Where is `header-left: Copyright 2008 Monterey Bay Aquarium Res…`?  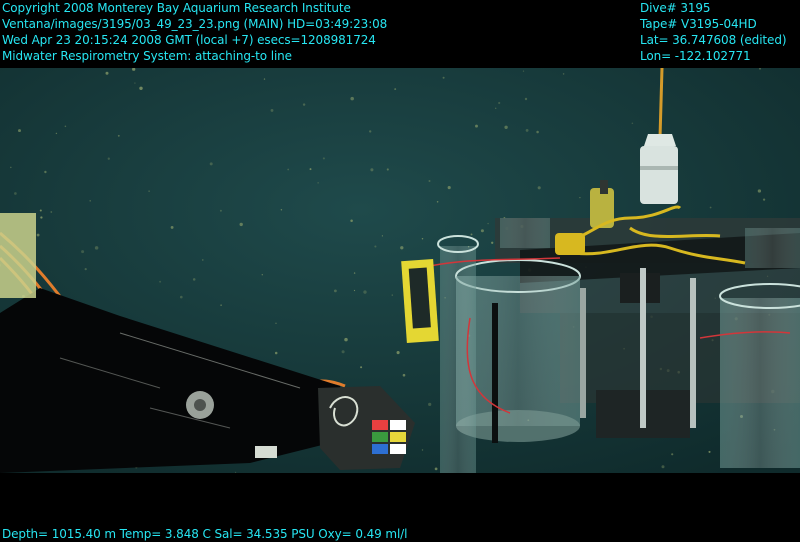 header-left: Copyright 2008 Monterey Bay Aquarium Res… is located at coordinates (194, 32).